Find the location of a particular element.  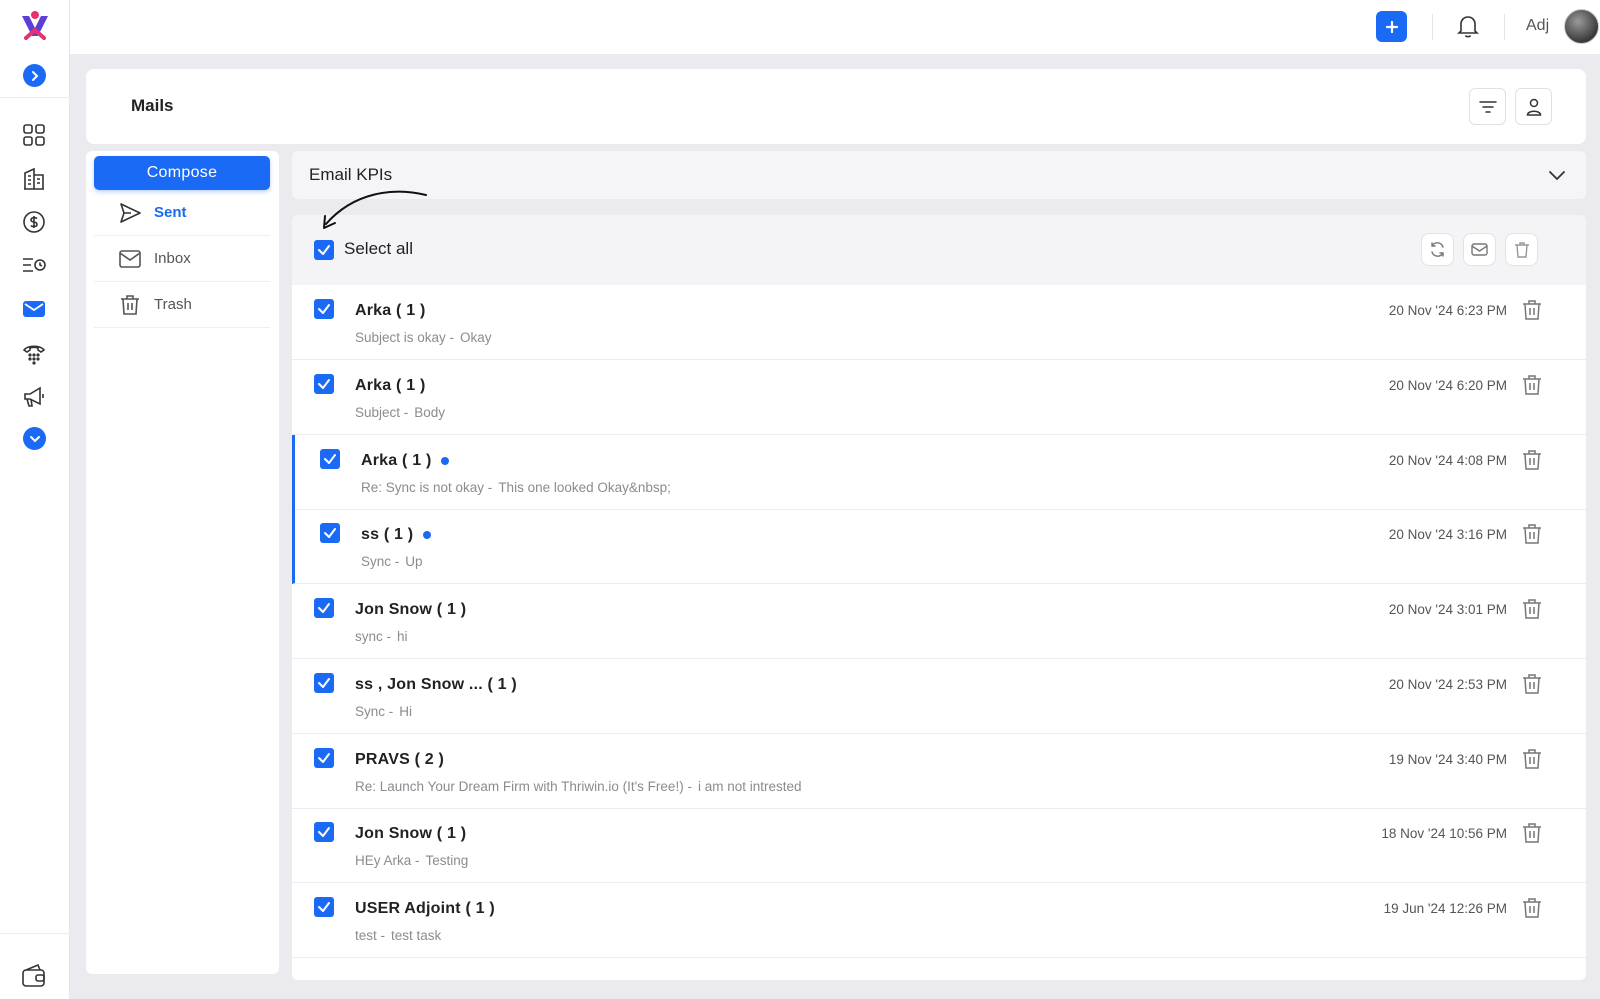

sender-name: Jon Snow ( 1 ) is located at coordinates (411, 609).